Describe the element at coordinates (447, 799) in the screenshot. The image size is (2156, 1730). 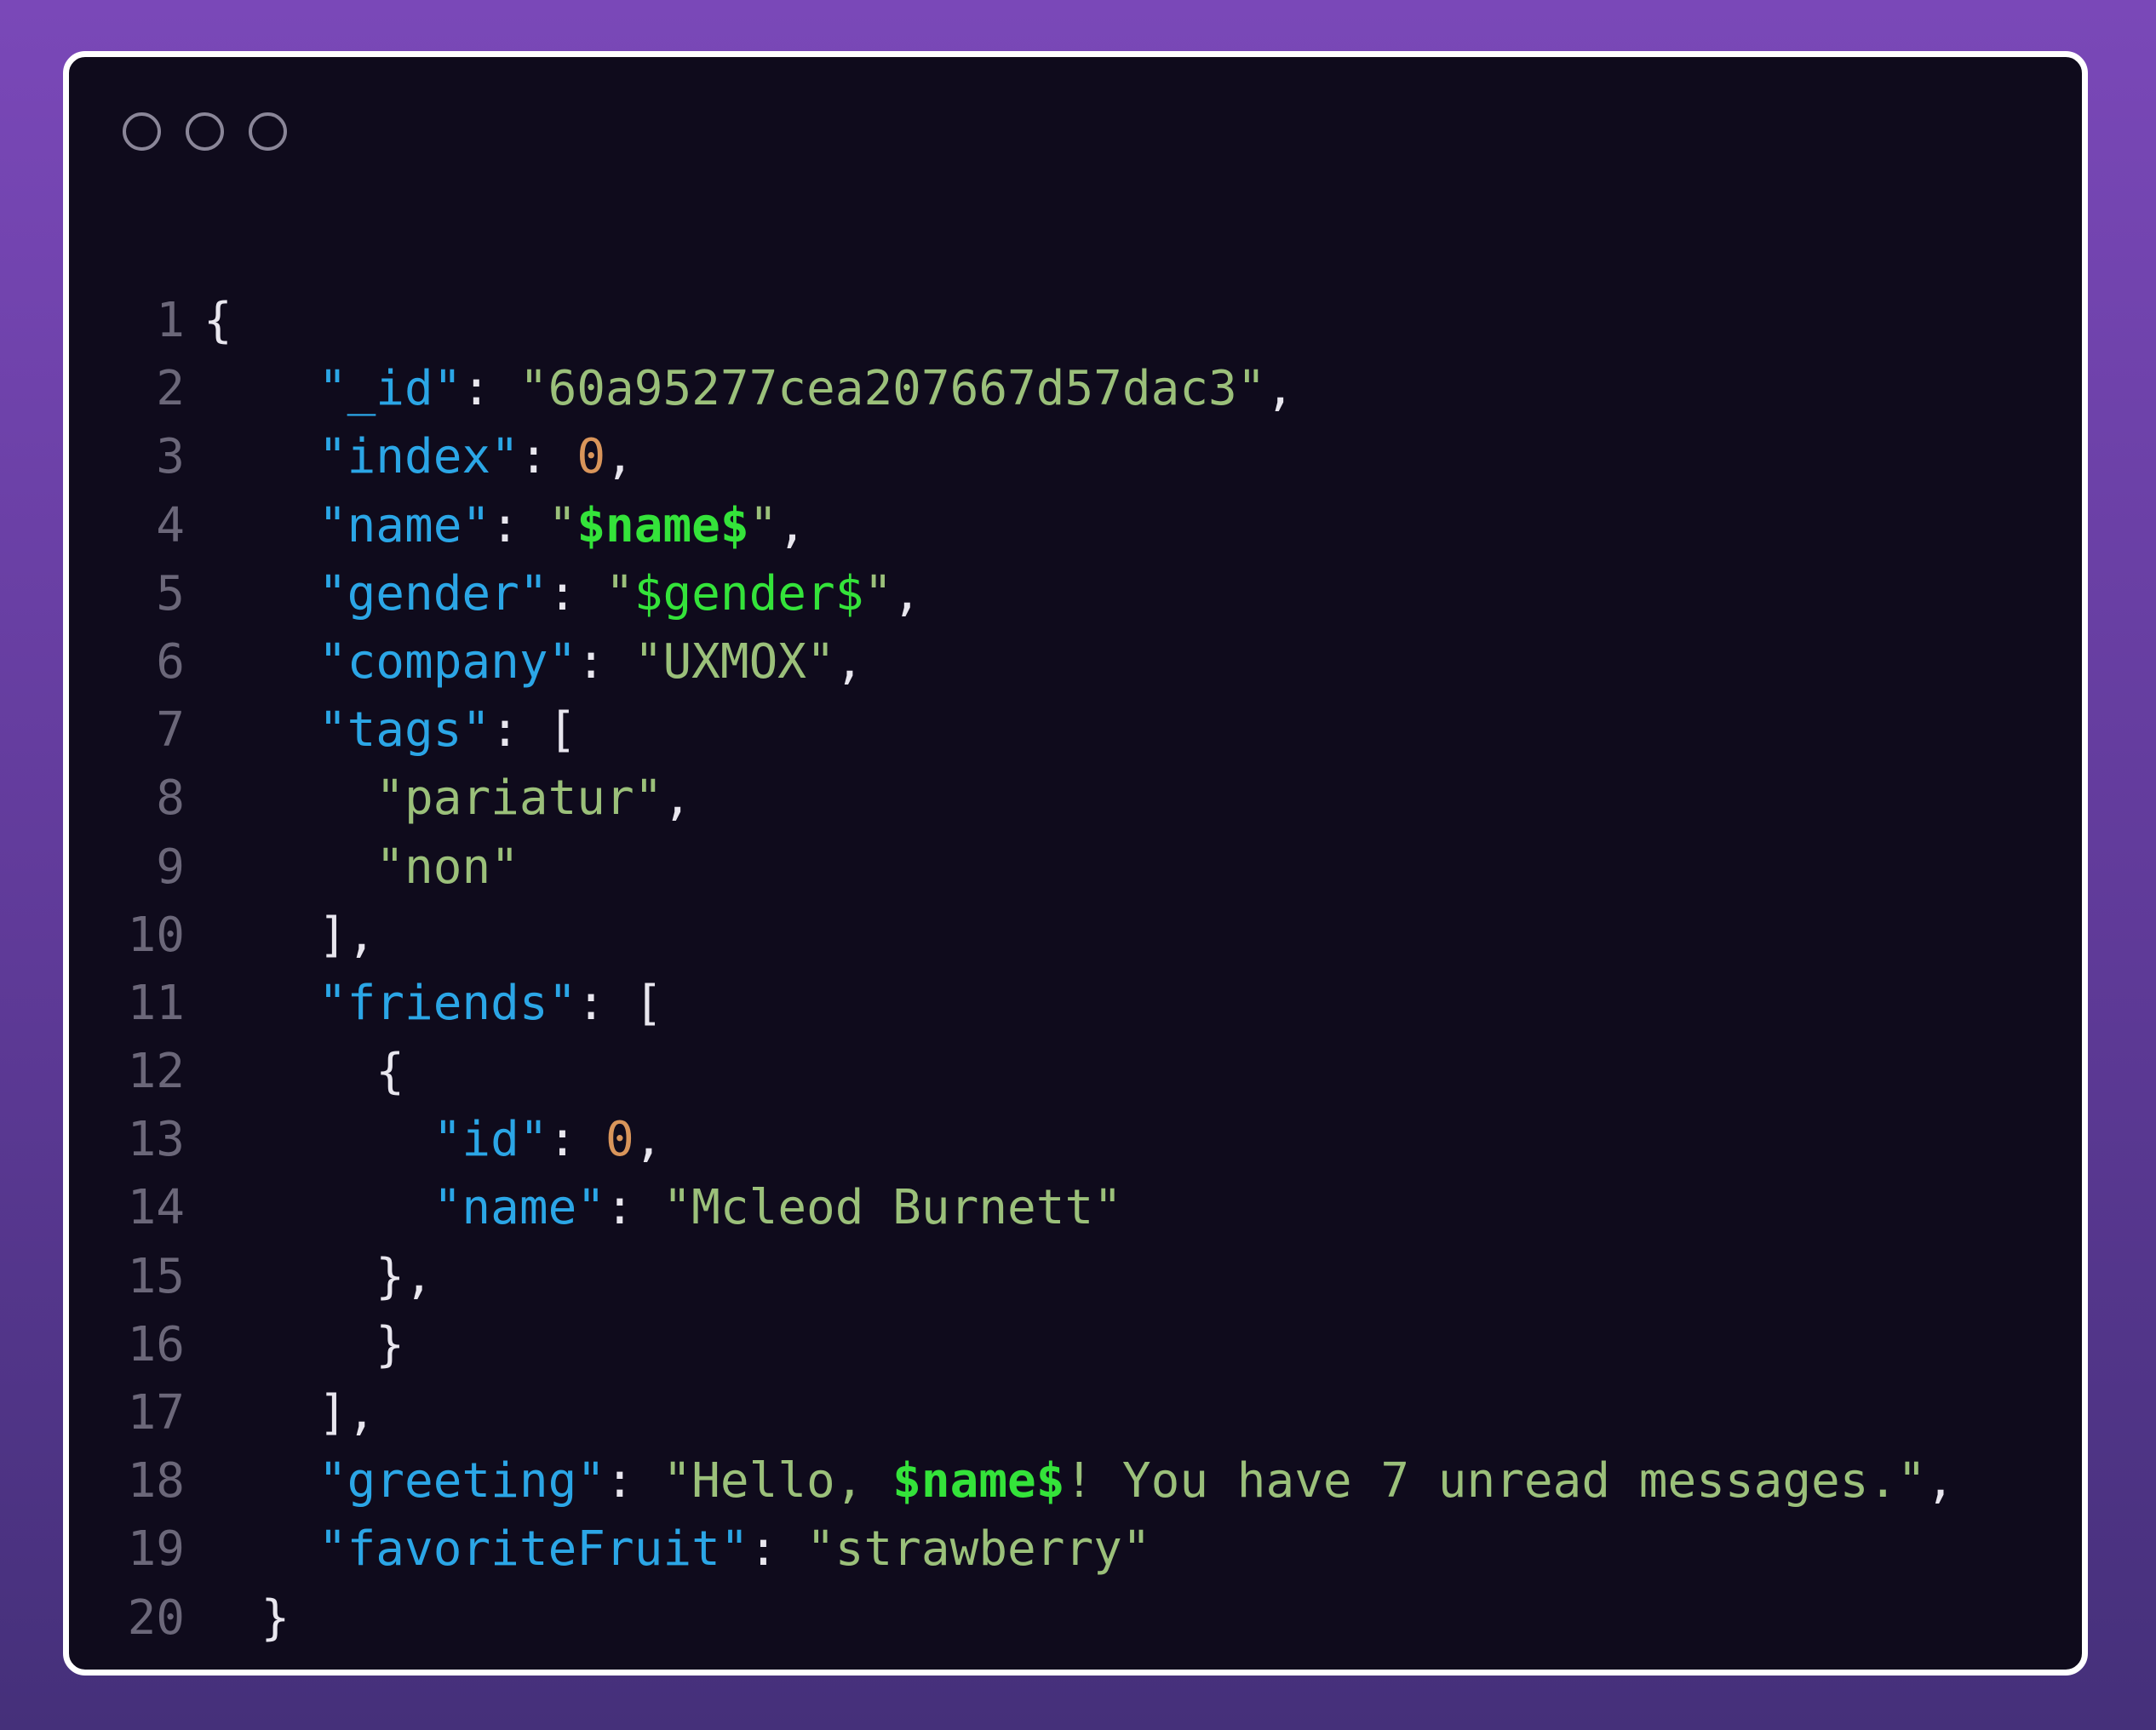
I see `line-content: "pariatur",` at that location.